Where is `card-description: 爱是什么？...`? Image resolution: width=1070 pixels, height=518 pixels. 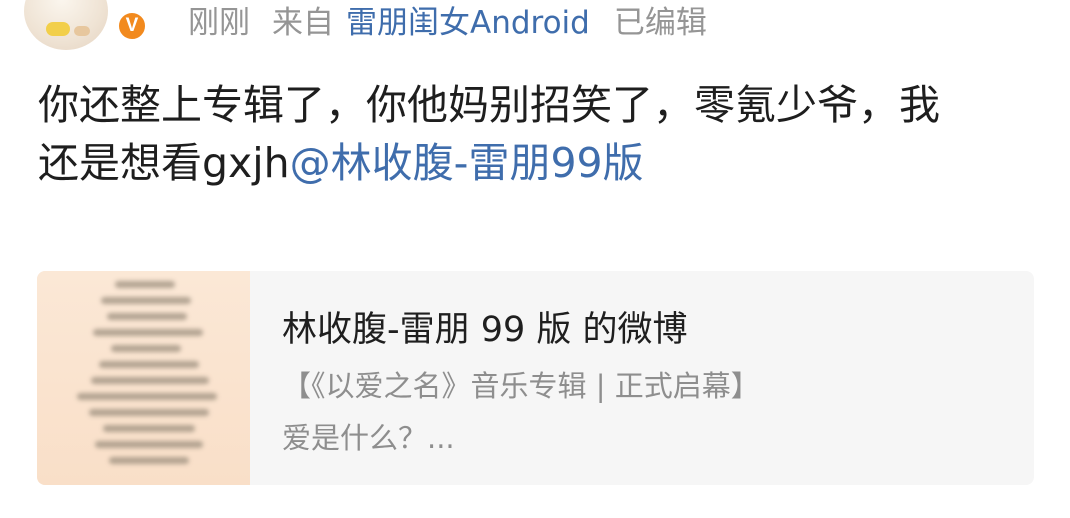
card-description: 爱是什么？... is located at coordinates (368, 438).